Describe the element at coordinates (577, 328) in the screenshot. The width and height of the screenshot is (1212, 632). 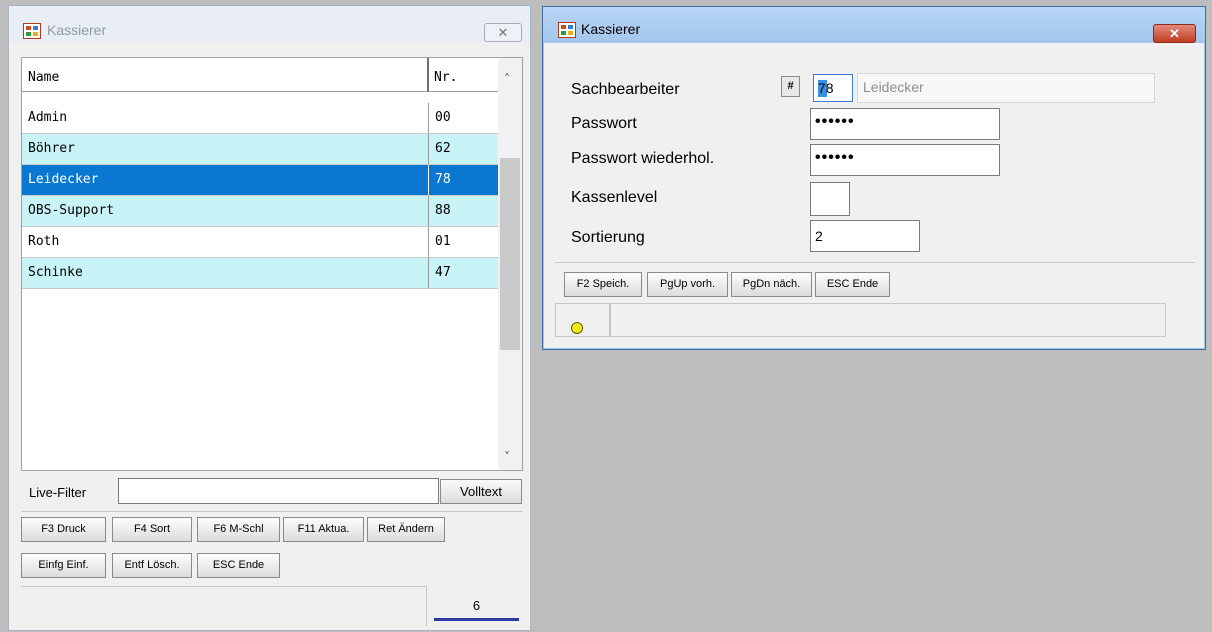
I see `status-lamp-icon` at that location.